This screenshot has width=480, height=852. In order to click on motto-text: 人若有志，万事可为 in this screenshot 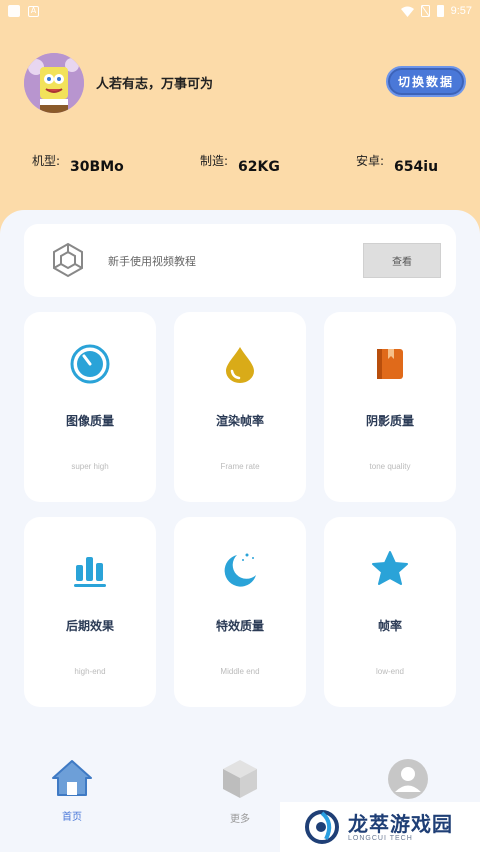, I will do `click(155, 84)`.